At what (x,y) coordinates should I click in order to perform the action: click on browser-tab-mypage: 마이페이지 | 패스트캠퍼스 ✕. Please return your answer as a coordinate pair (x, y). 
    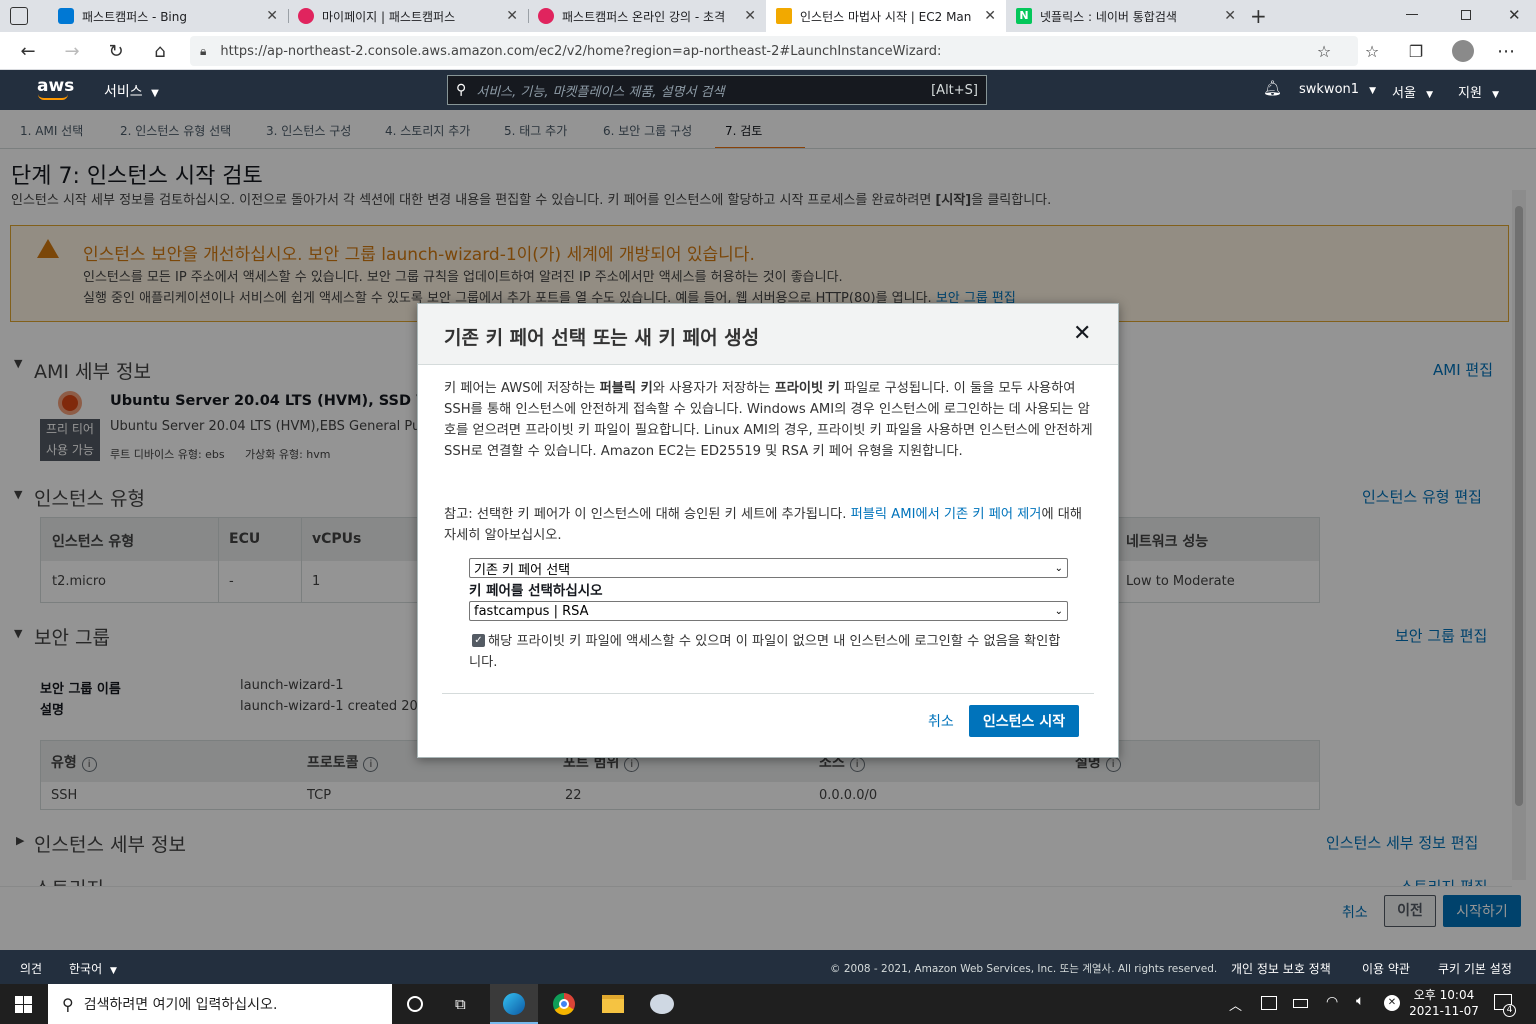
    Looking at the image, I should click on (408, 16).